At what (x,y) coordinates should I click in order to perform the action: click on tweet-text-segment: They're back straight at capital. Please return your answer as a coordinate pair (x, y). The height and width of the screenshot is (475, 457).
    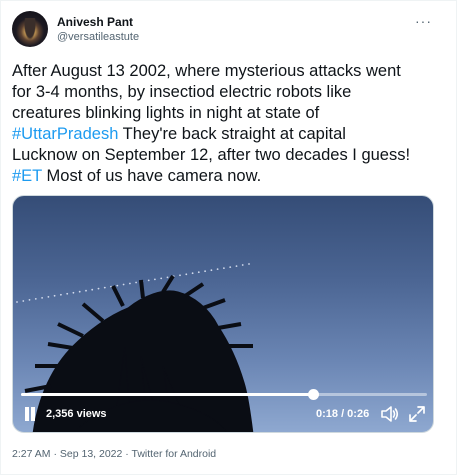
    Looking at the image, I should click on (232, 134).